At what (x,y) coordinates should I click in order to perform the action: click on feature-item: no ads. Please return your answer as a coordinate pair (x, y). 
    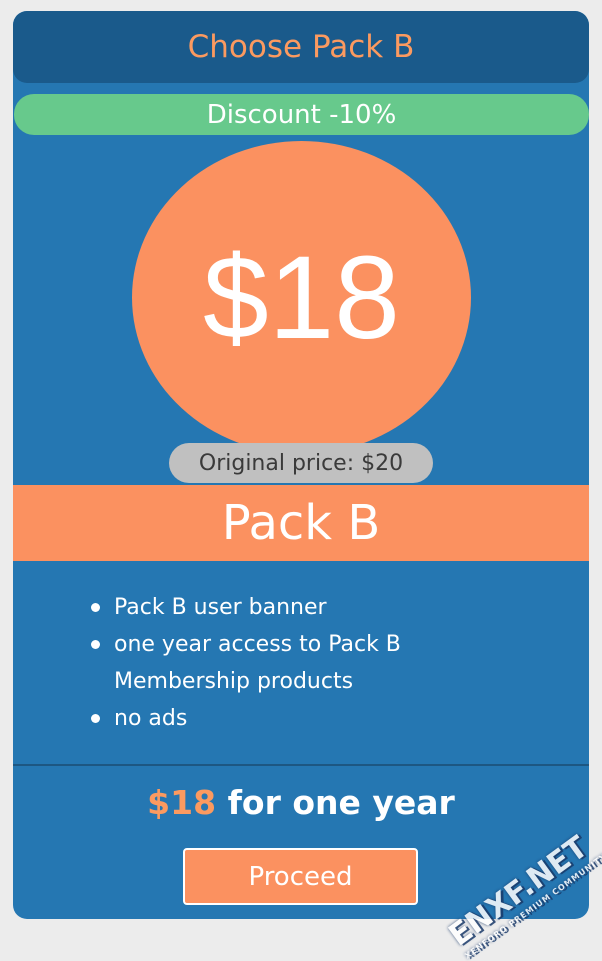
    Looking at the image, I should click on (301, 718).